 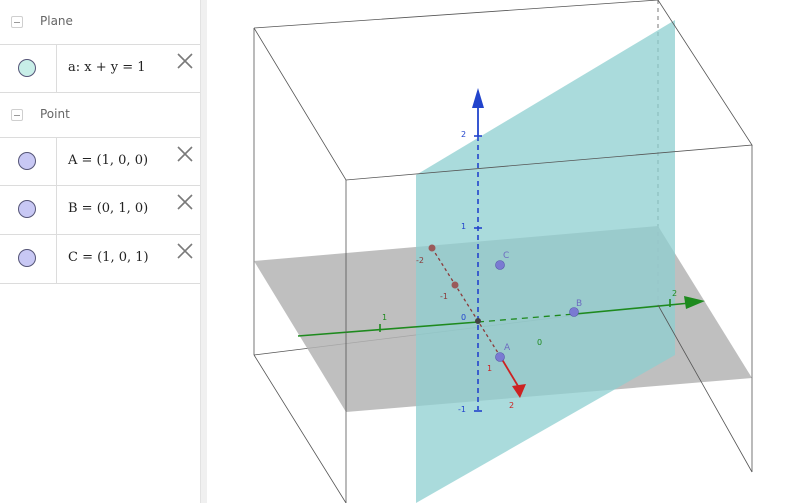 I want to click on point-label-a: A, so click(x=507, y=348).